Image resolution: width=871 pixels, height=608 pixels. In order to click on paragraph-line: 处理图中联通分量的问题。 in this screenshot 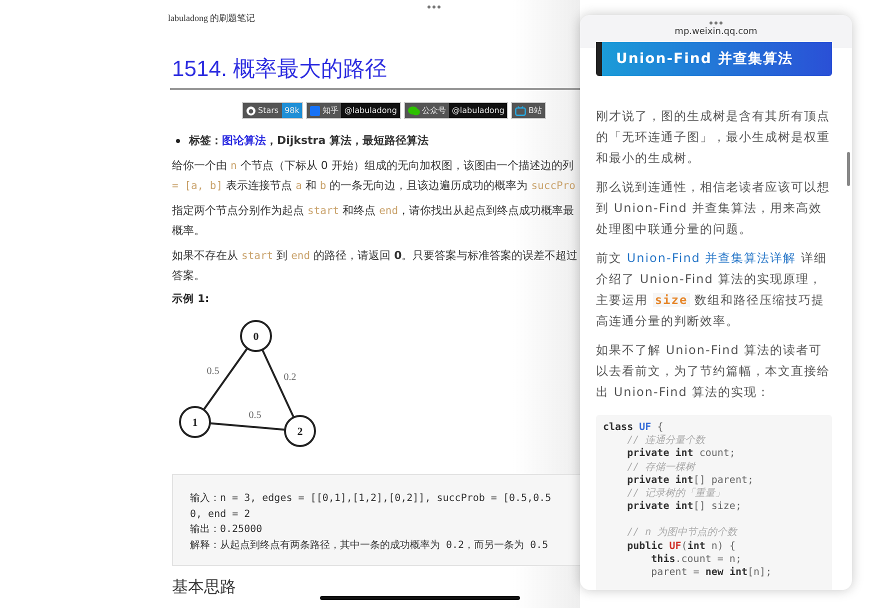, I will do `click(674, 229)`.